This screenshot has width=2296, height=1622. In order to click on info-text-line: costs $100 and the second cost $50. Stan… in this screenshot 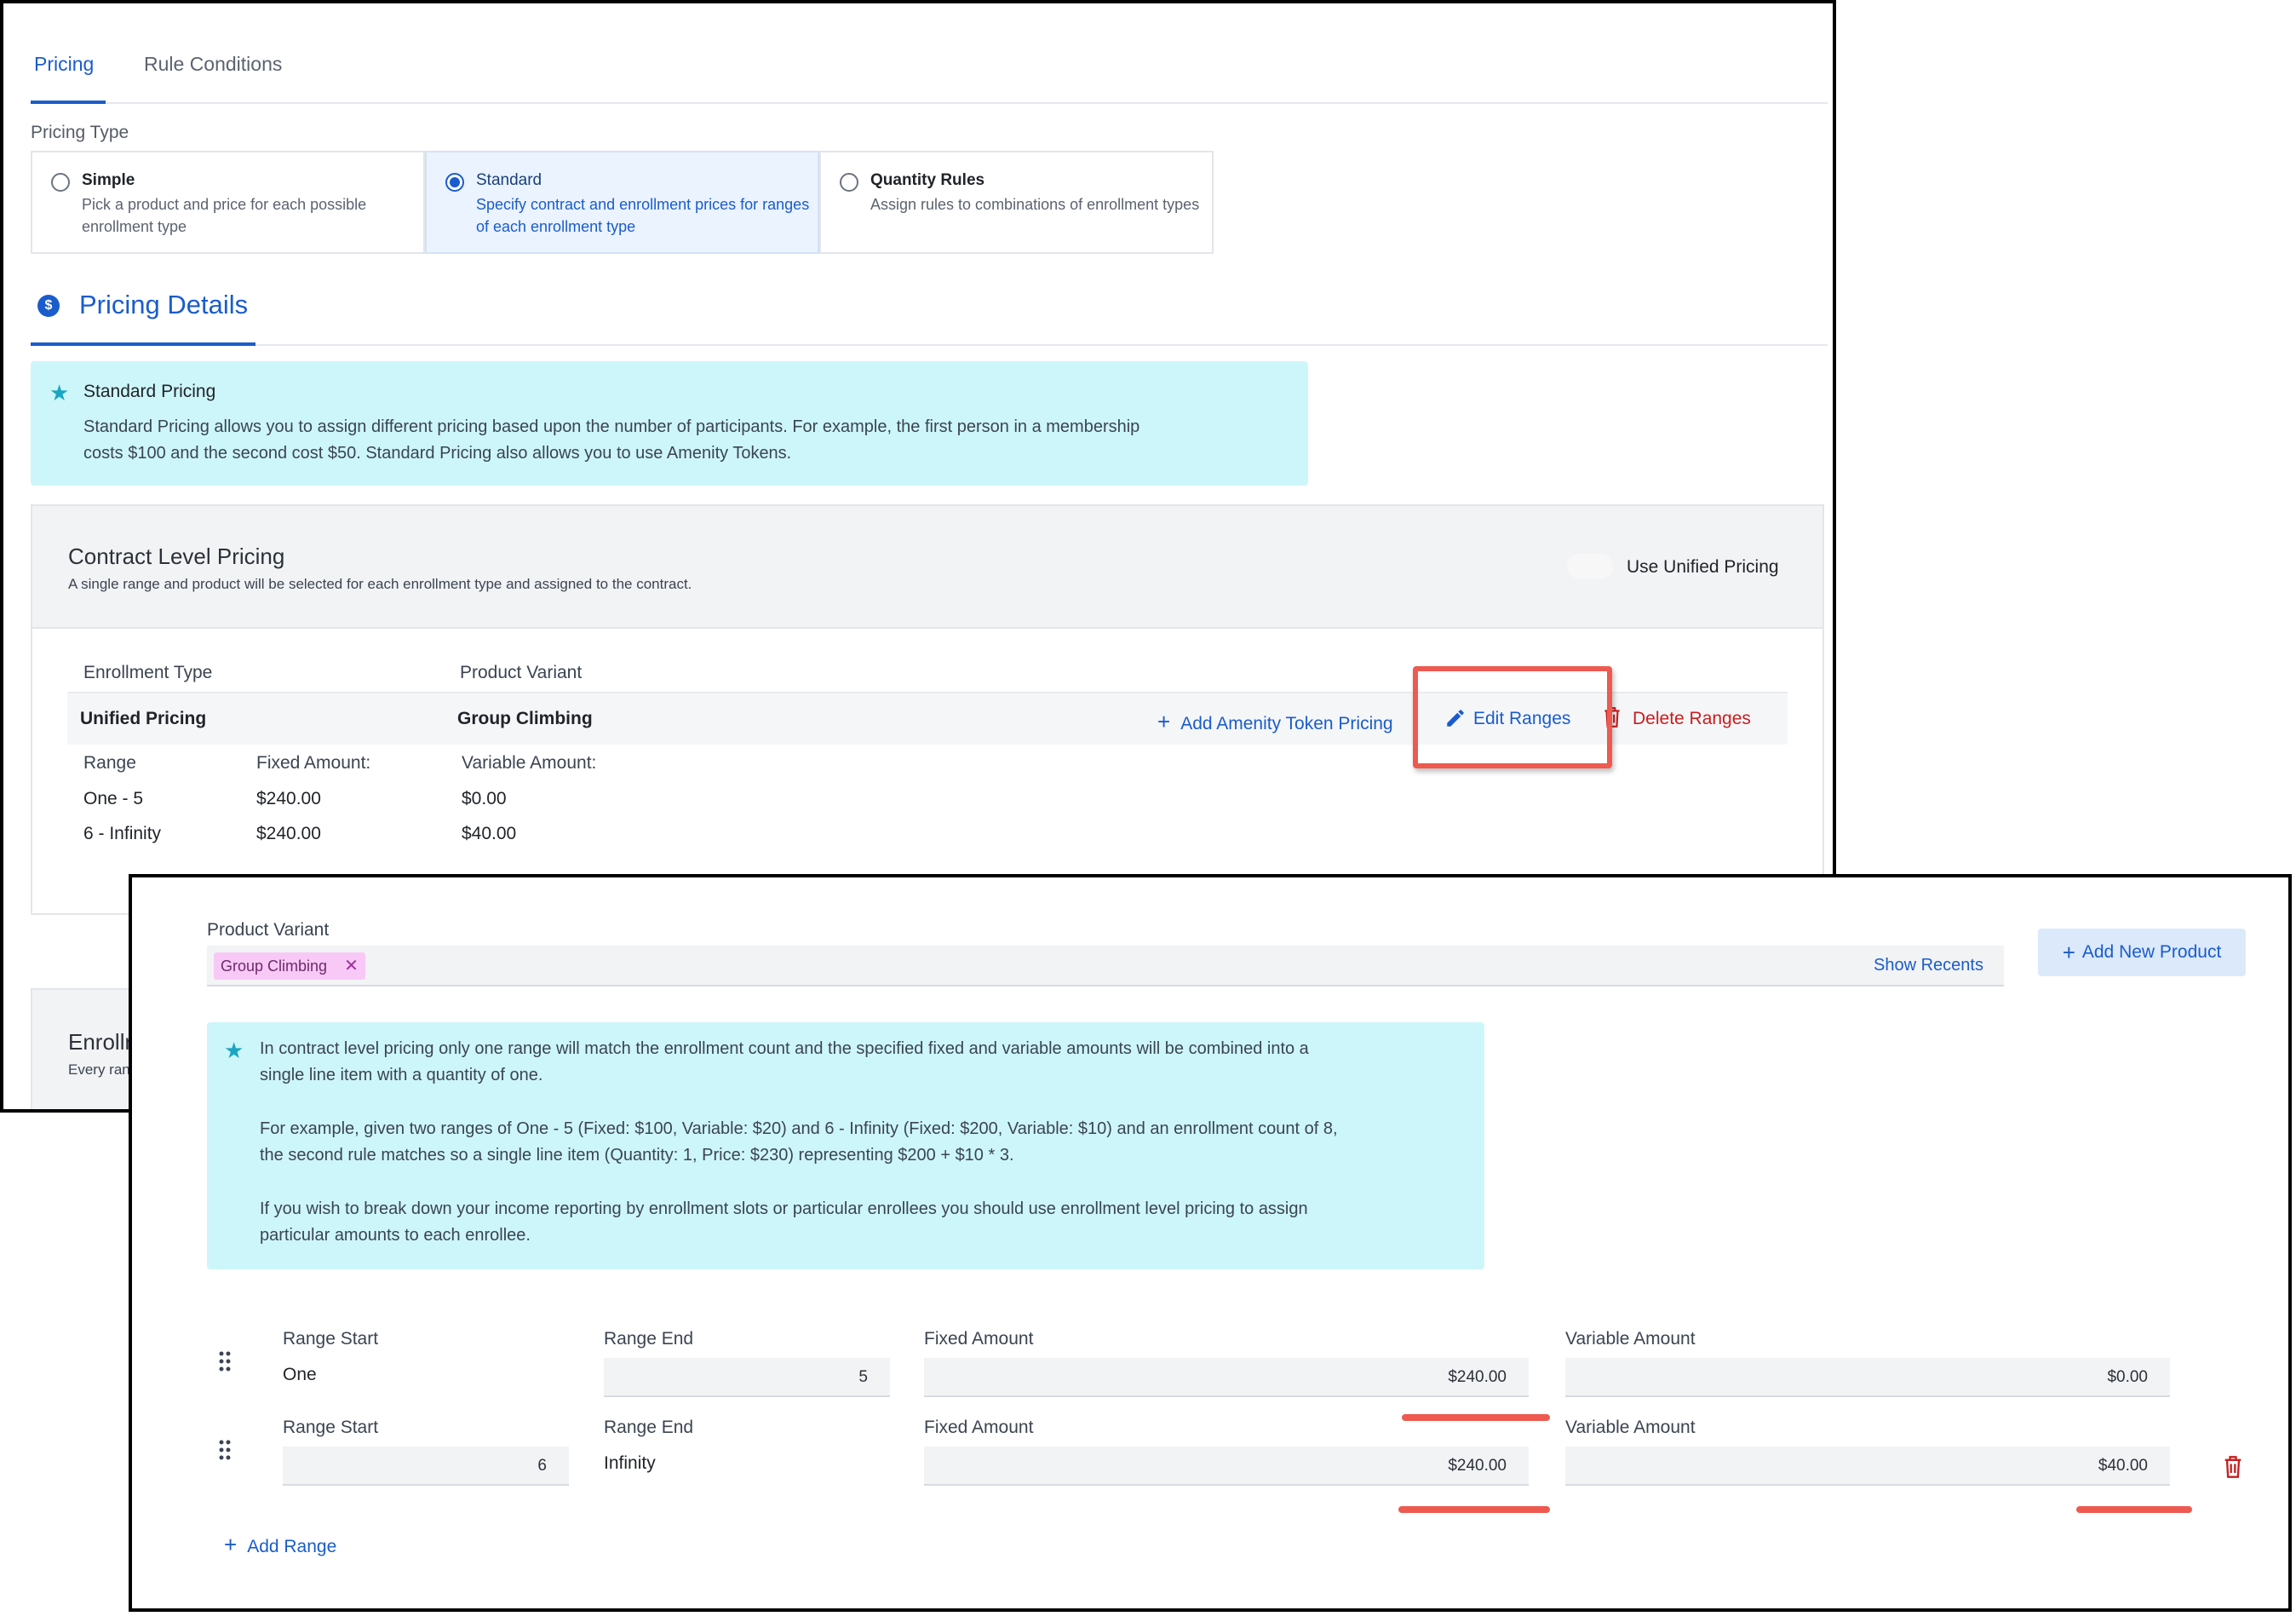, I will do `click(437, 453)`.